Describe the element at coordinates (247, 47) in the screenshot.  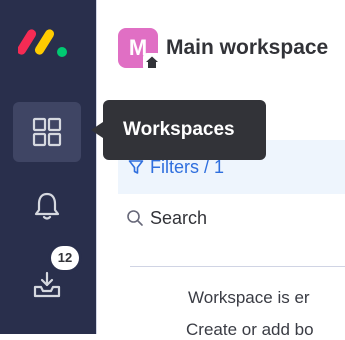
I see `workspace-name: Main workspace` at that location.